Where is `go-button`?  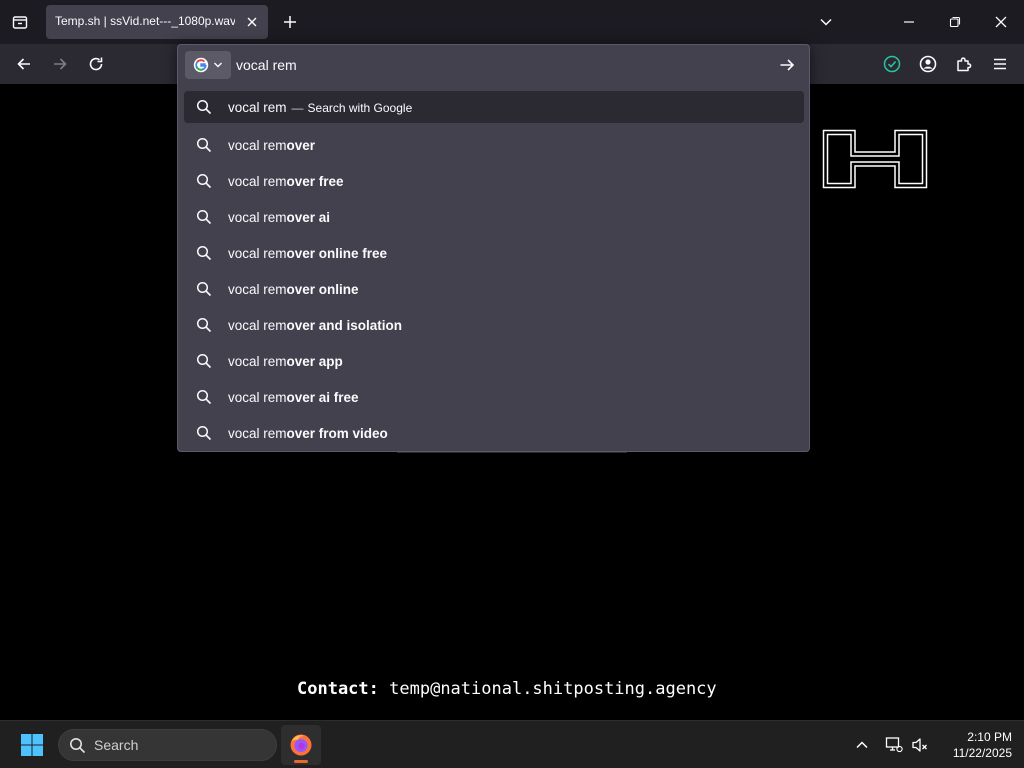
go-button is located at coordinates (787, 65).